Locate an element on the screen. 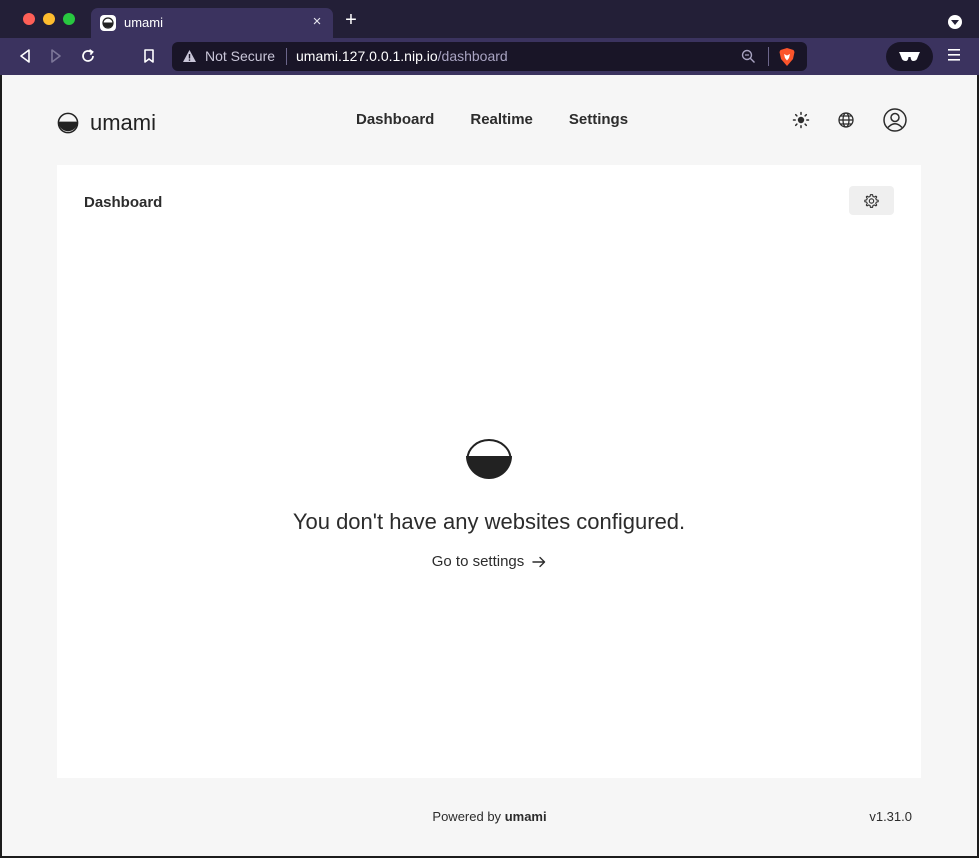 The height and width of the screenshot is (858, 979). new-tab-button: + is located at coordinates (351, 20).